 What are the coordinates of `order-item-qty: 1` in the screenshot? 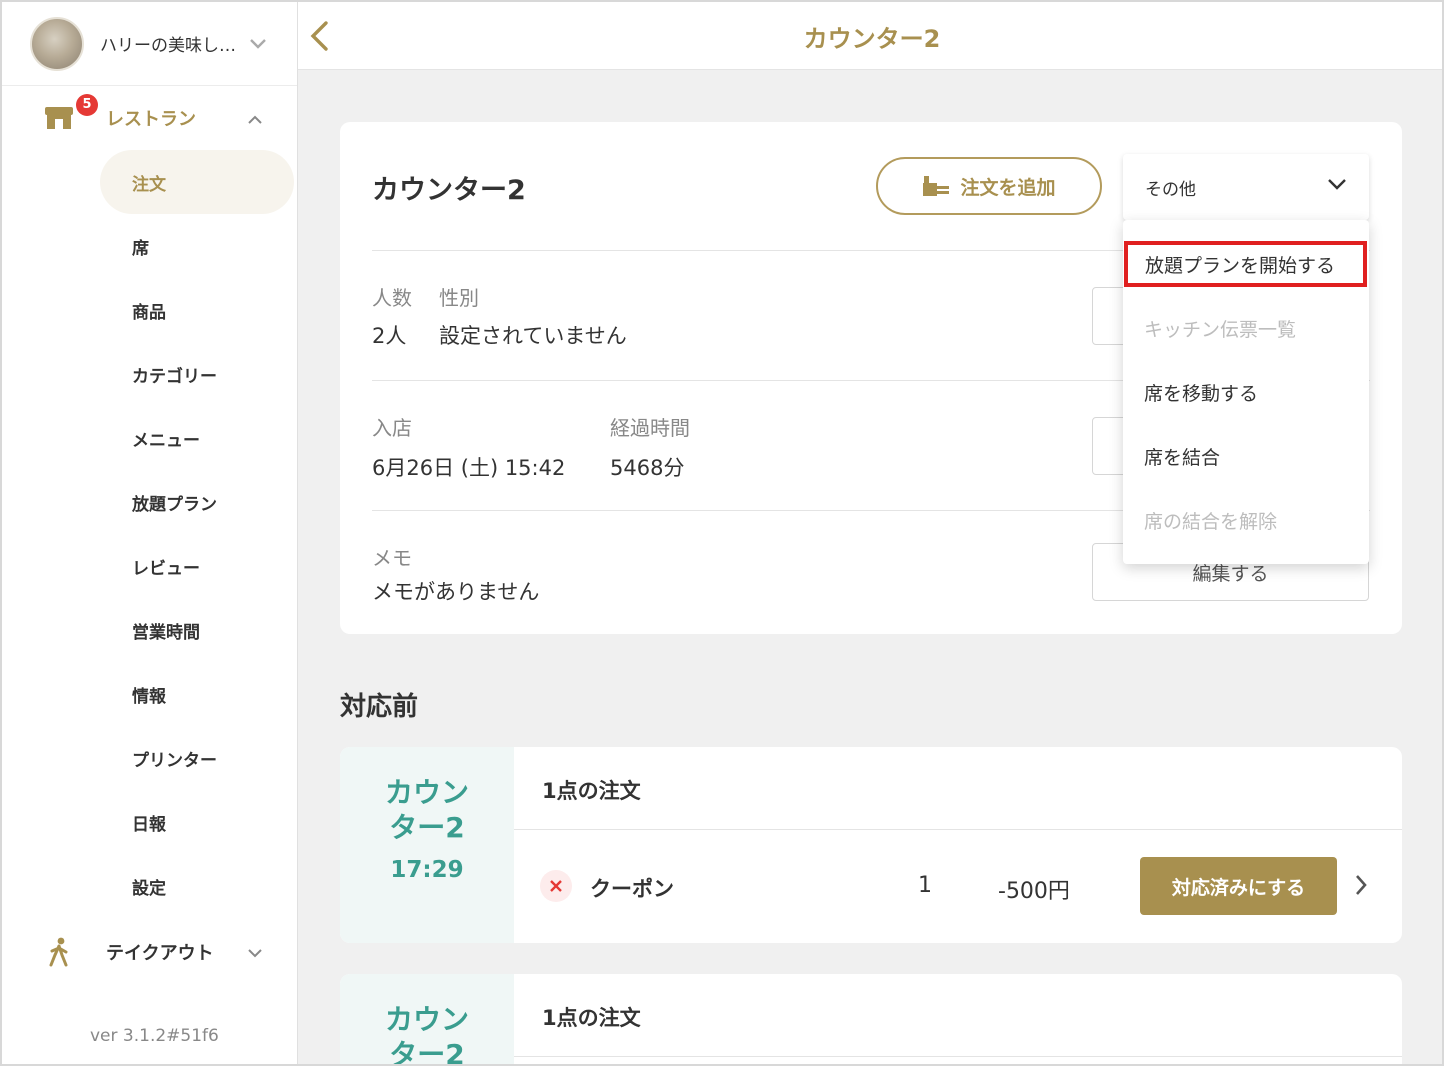 It's located at (925, 885).